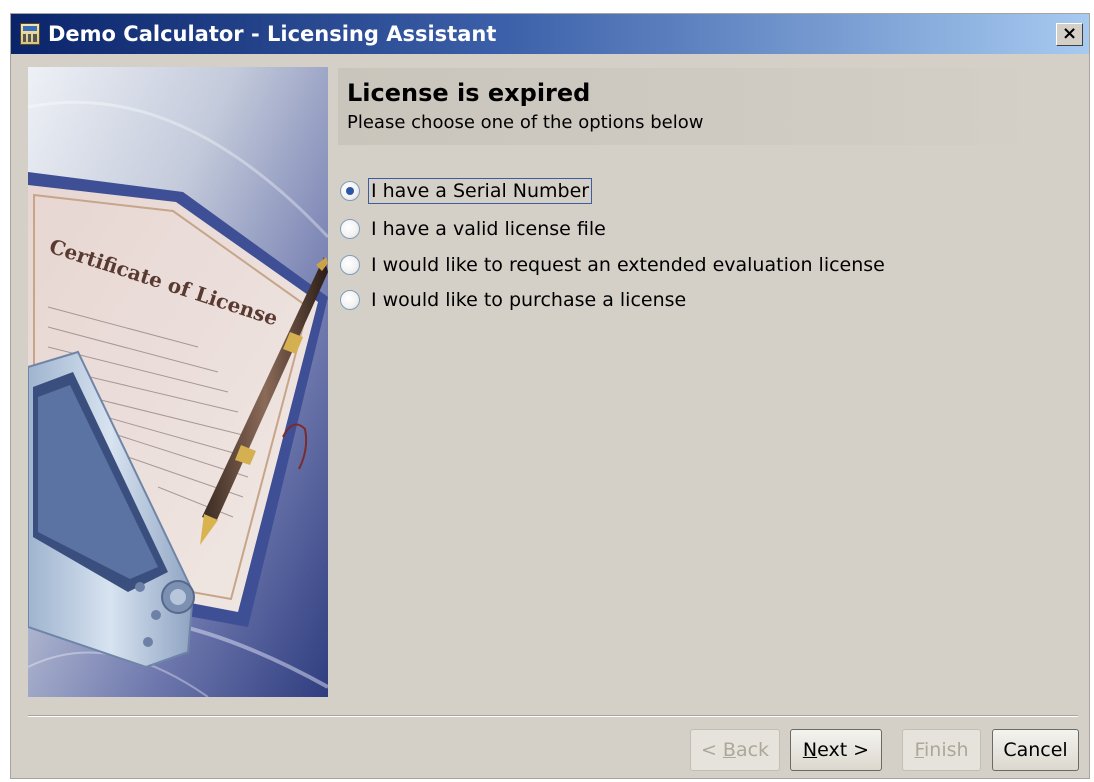 The image size is (1094, 782). What do you see at coordinates (1035, 750) in the screenshot?
I see `cancel-button: Cancel` at bounding box center [1035, 750].